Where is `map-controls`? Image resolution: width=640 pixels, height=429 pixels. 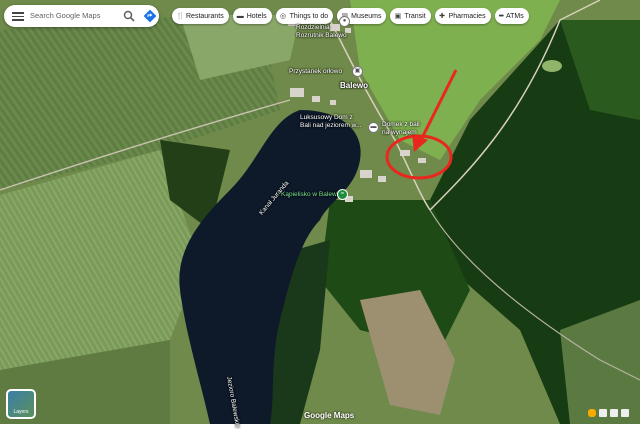
map-controls is located at coordinates (608, 413).